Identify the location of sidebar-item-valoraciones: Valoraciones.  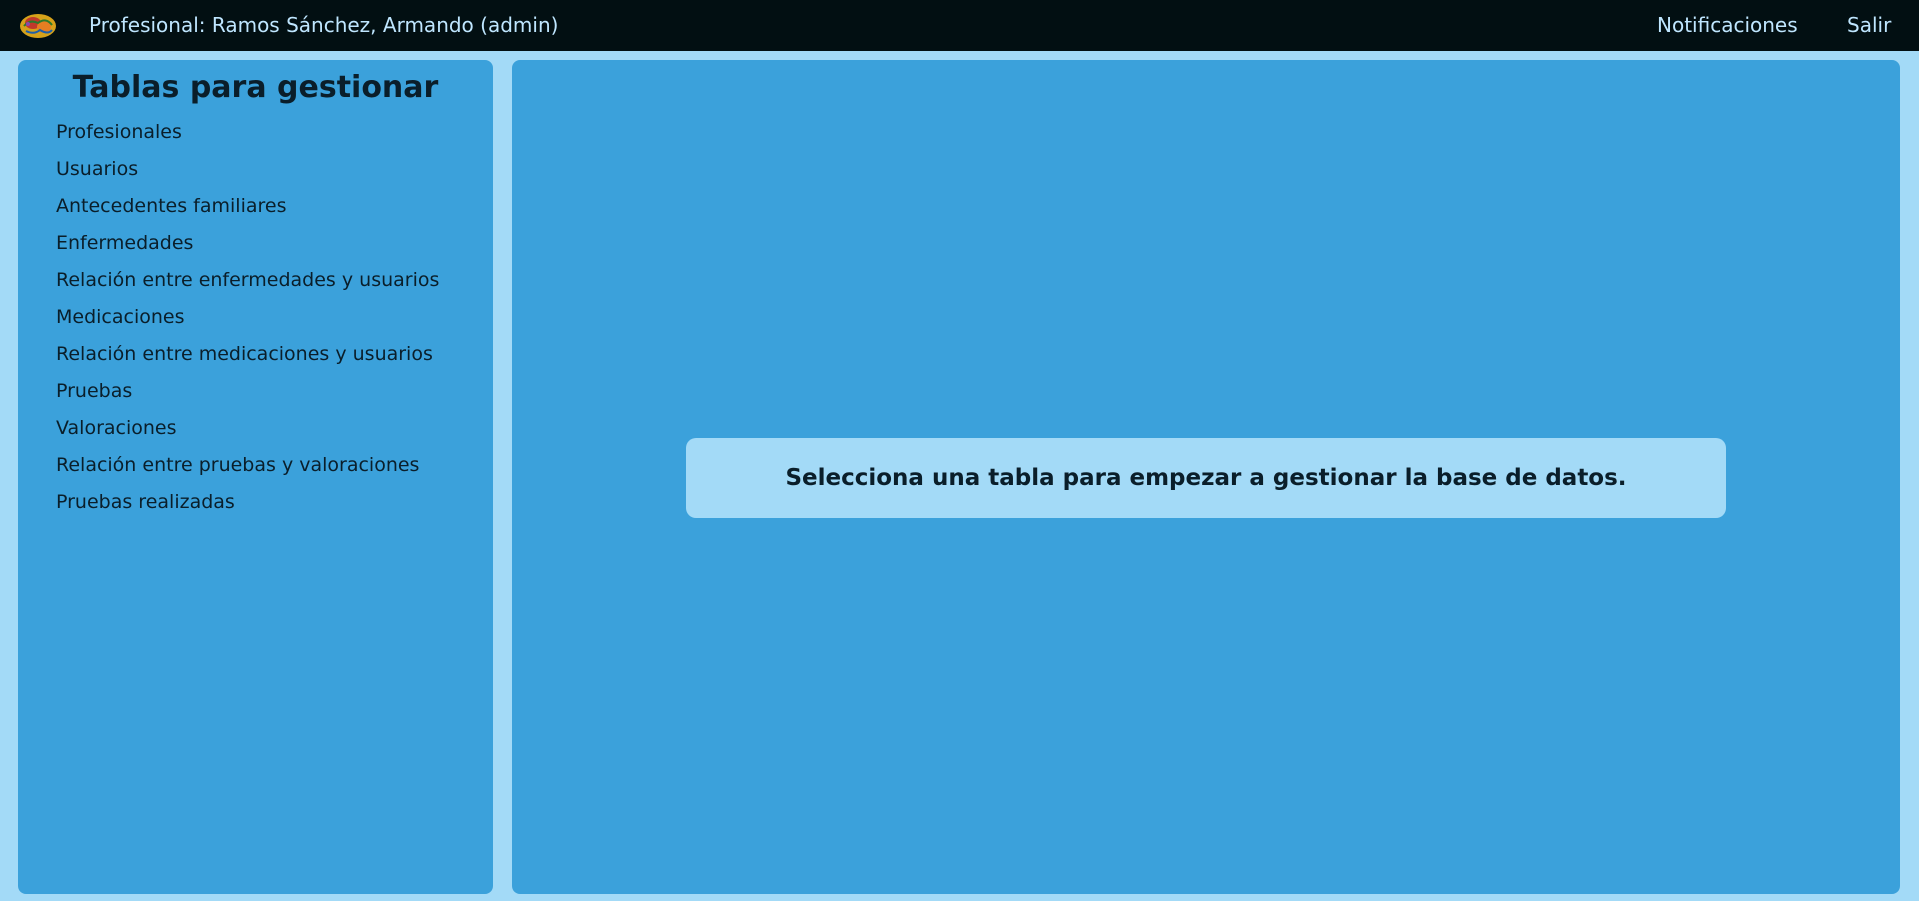
(247, 431).